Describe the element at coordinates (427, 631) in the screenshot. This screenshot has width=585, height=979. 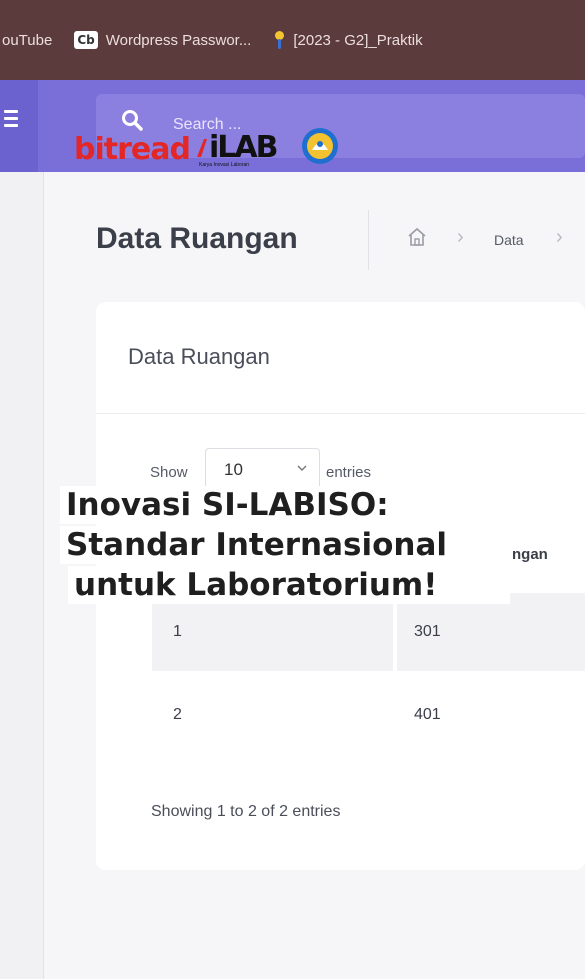
I see `table-cell-ruangan: 301` at that location.